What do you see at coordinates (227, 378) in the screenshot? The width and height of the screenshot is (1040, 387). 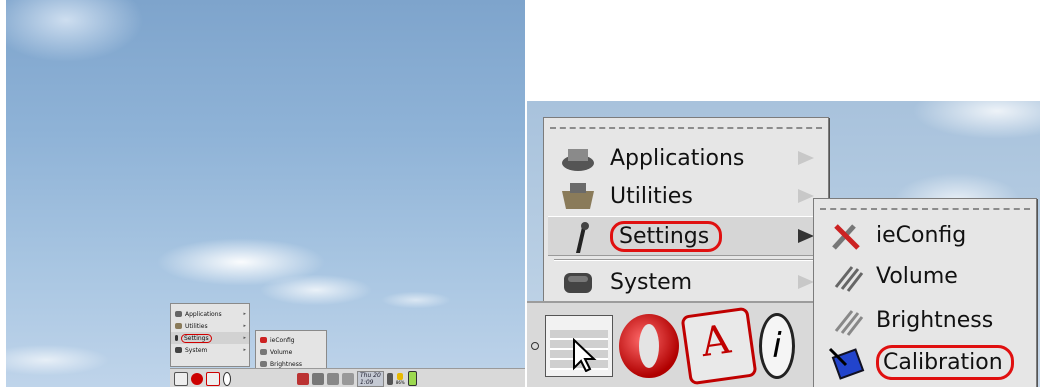 I see `info-icon` at bounding box center [227, 378].